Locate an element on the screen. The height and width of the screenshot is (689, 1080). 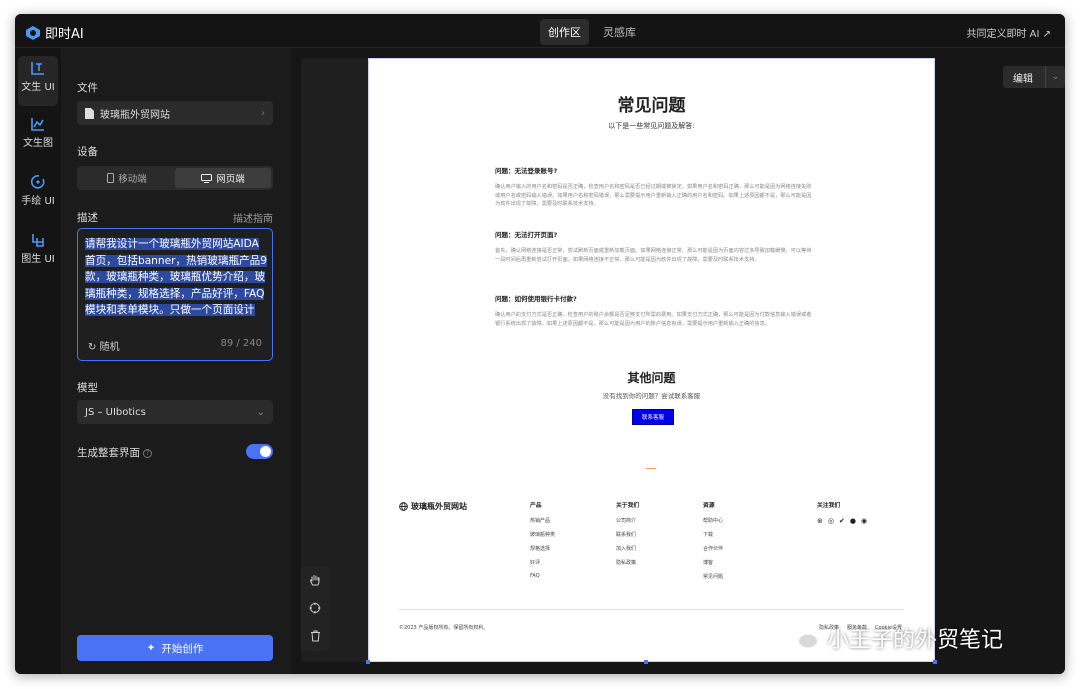
tab-create: 创作区 is located at coordinates (564, 32).